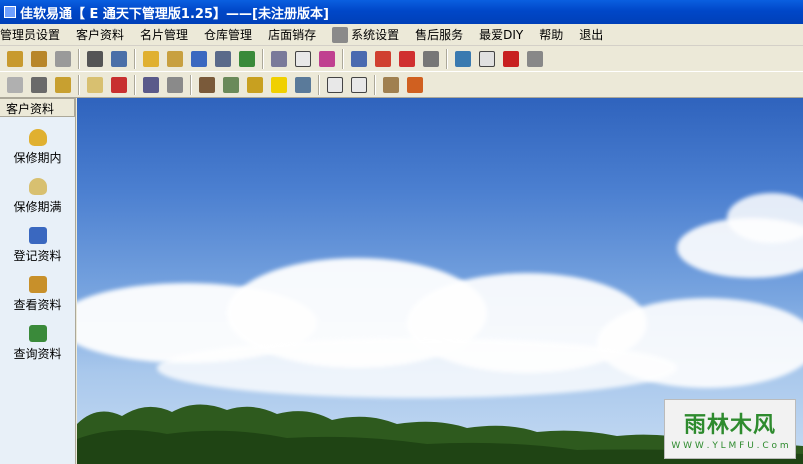 The height and width of the screenshot is (464, 803). I want to click on tb-window-button, so click(407, 59).